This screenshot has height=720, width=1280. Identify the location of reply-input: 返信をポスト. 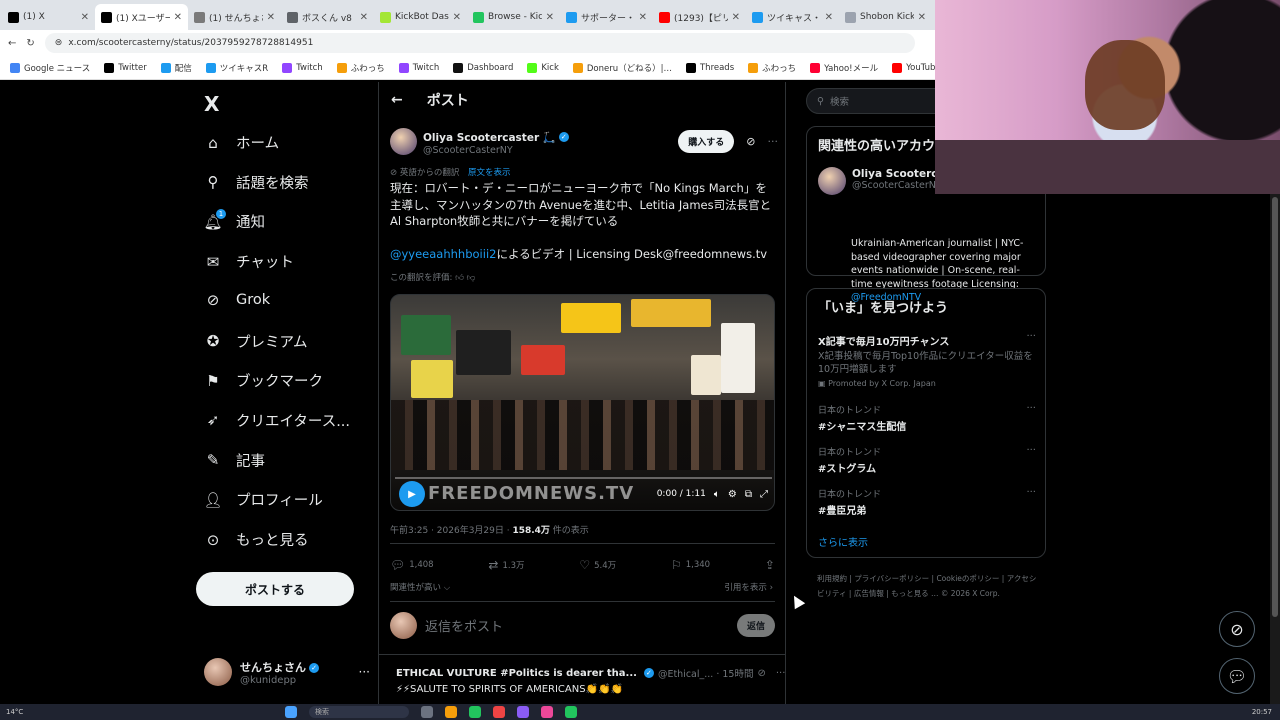
(464, 625).